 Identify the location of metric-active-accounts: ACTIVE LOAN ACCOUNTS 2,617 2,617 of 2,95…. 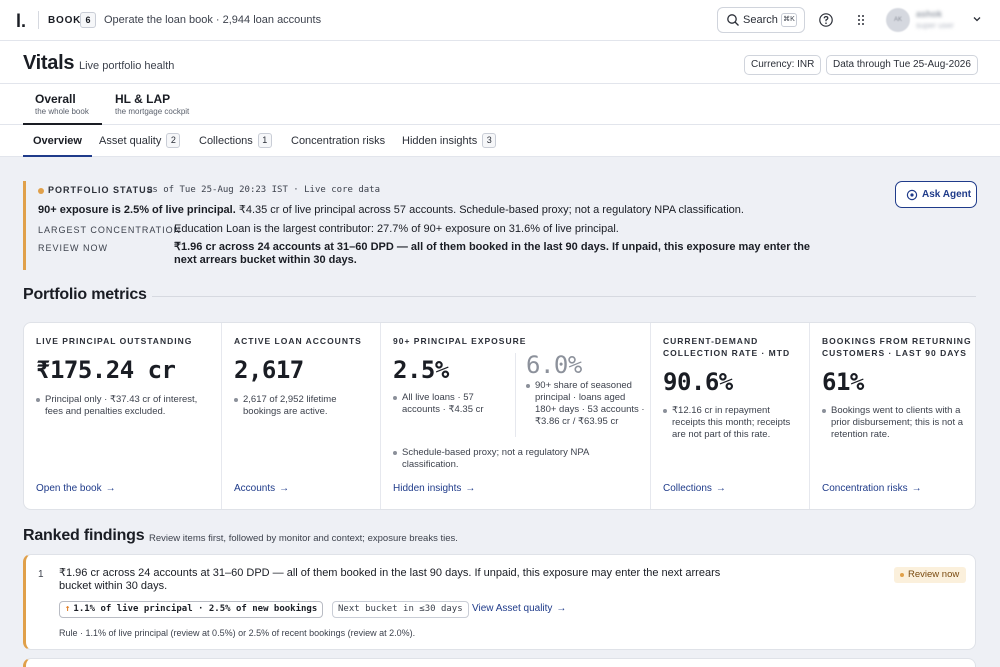
(301, 416).